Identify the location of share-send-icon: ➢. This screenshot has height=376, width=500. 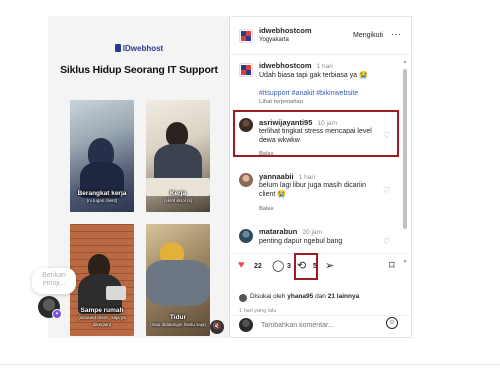
(329, 265).